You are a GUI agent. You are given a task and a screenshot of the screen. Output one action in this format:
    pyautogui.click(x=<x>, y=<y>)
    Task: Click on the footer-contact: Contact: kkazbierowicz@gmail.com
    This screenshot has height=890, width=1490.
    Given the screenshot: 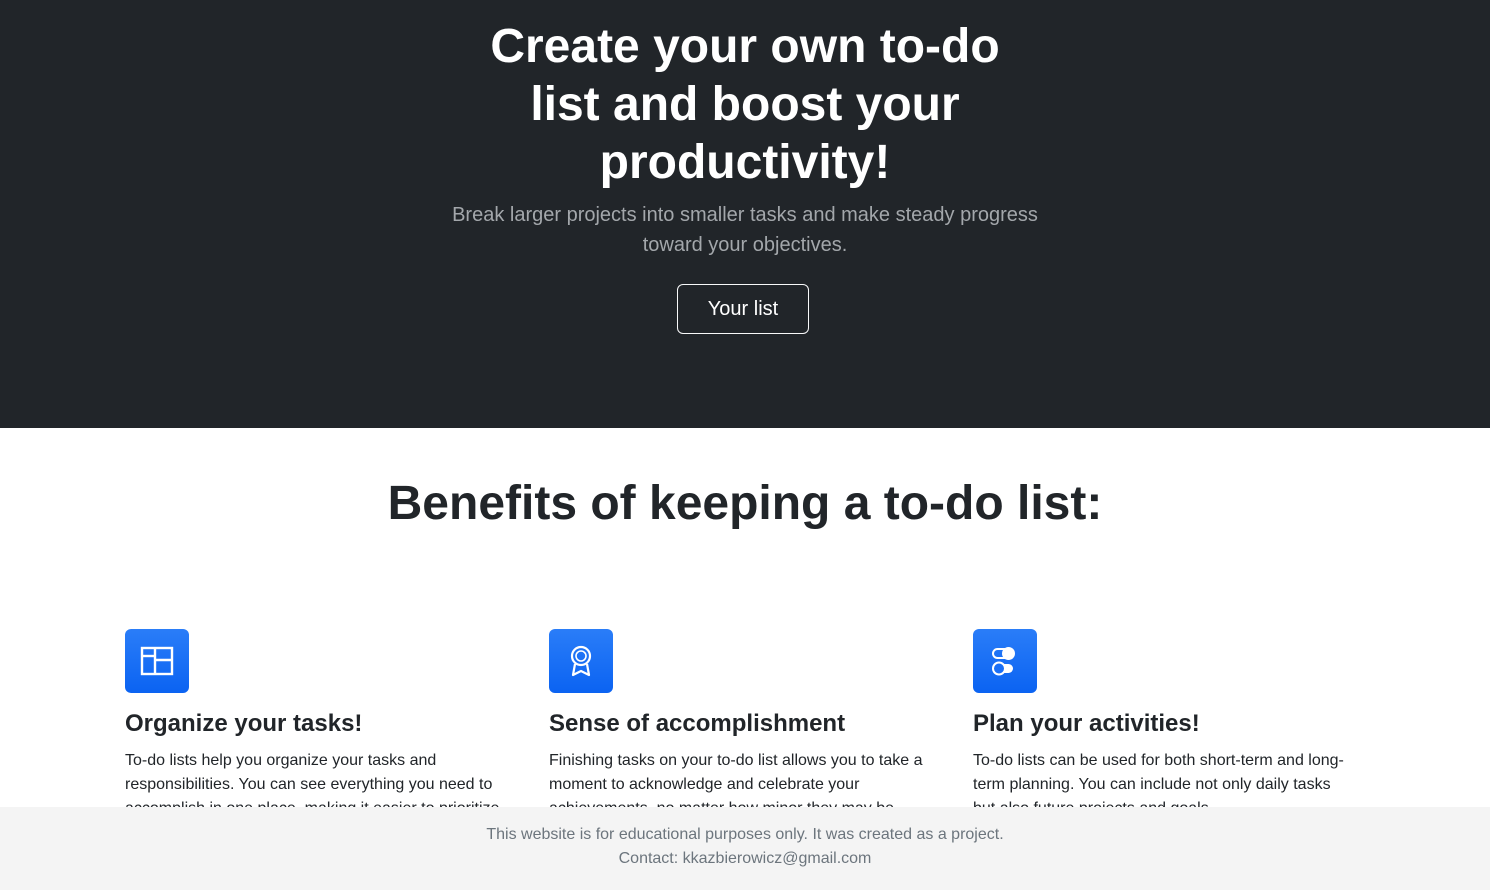 What is the action you would take?
    pyautogui.click(x=745, y=858)
    